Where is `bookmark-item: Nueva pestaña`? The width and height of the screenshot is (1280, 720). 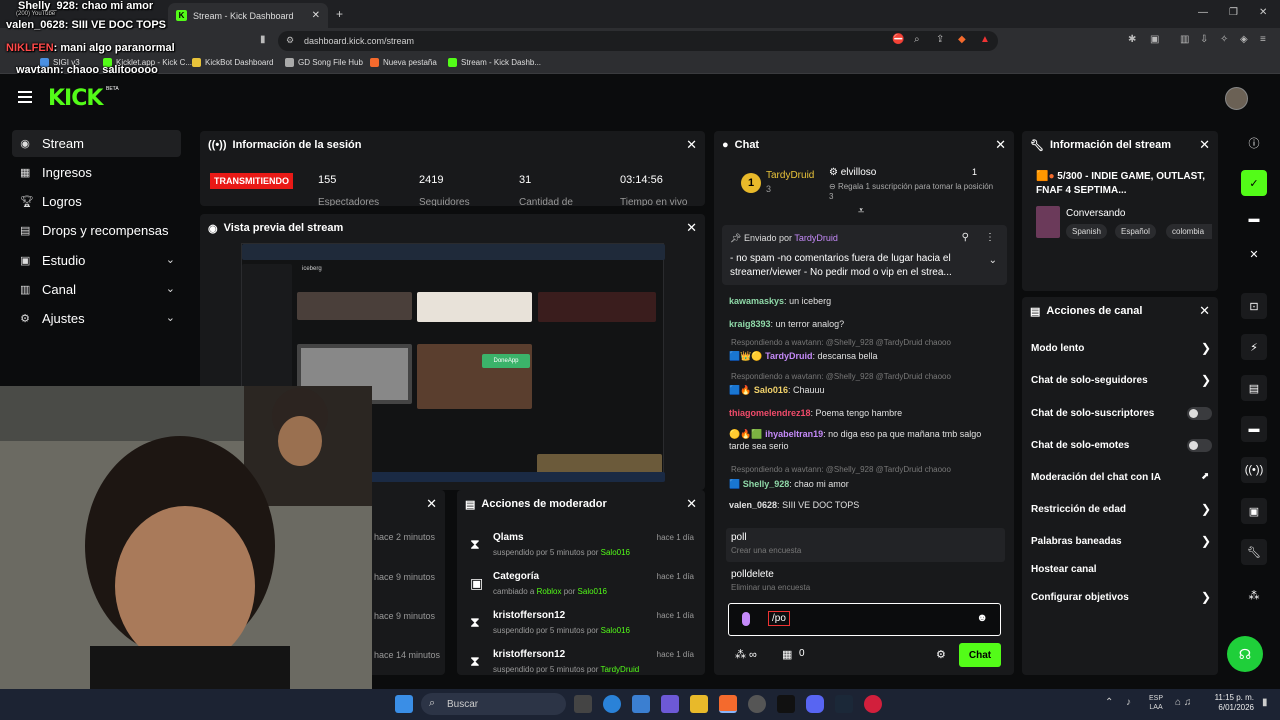 bookmark-item: Nueva pestaña is located at coordinates (403, 62).